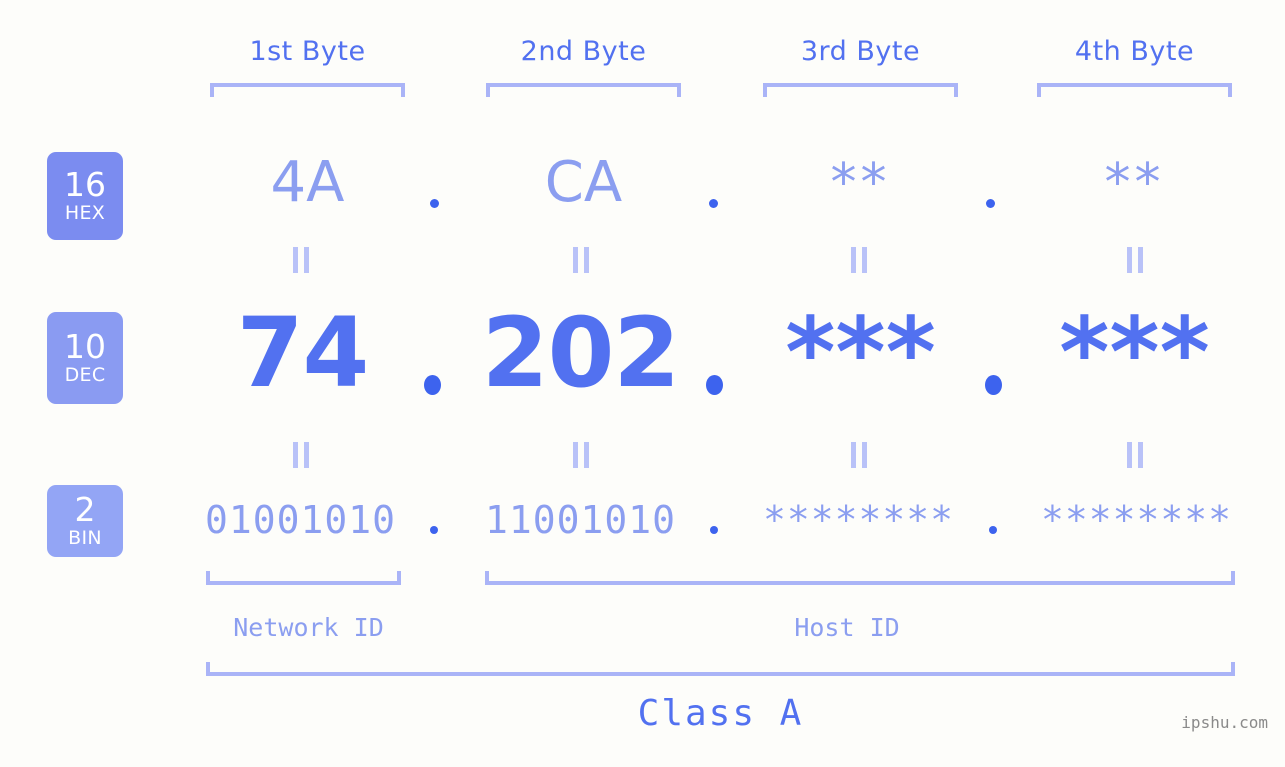 The image size is (1285, 767). What do you see at coordinates (1134, 51) in the screenshot?
I see `byte-header-4: 4th Byte` at bounding box center [1134, 51].